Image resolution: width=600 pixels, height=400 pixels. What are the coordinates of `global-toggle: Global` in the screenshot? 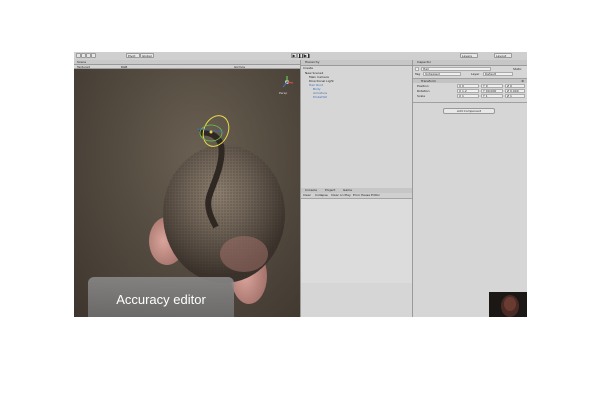 It's located at (147, 55).